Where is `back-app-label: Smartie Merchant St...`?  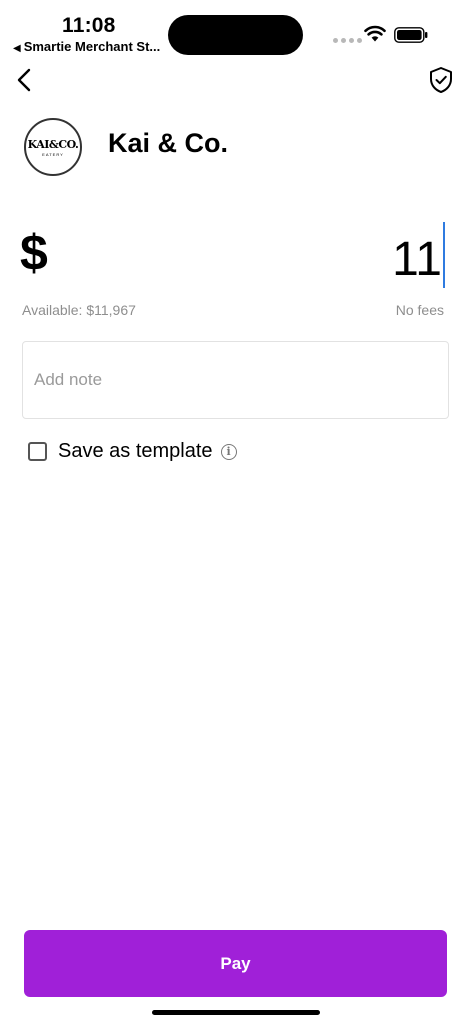 back-app-label: Smartie Merchant St... is located at coordinates (92, 46).